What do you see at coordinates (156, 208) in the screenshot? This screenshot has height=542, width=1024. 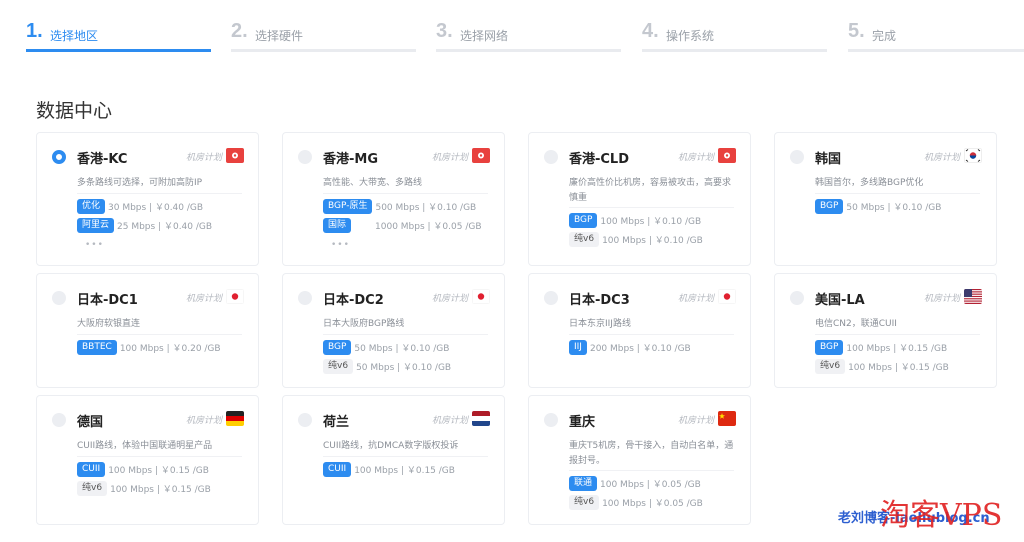 I see `line-info: 30 Mbps | ￥0.40 /GB` at bounding box center [156, 208].